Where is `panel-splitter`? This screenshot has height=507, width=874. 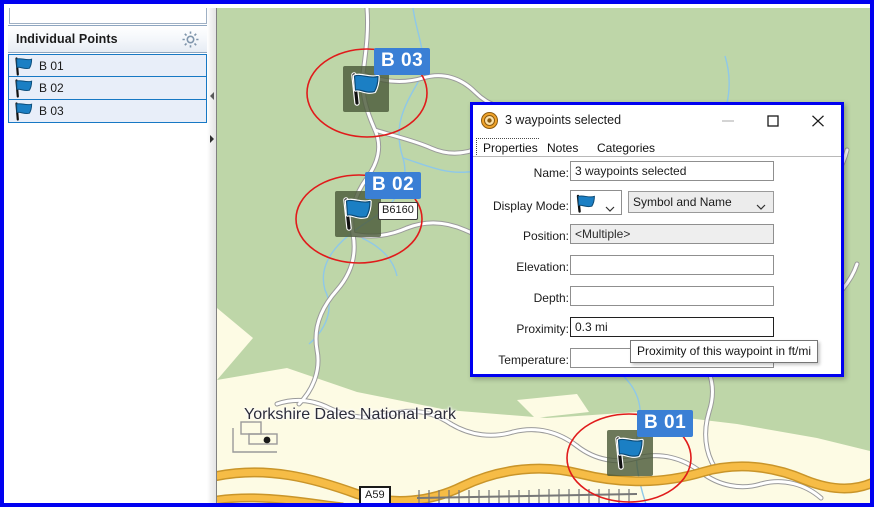 panel-splitter is located at coordinates (212, 255).